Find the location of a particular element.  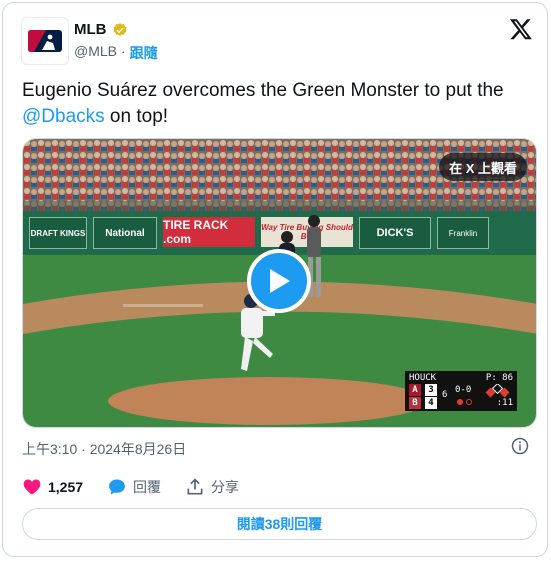

read-replies-count: 38 is located at coordinates (272, 524).